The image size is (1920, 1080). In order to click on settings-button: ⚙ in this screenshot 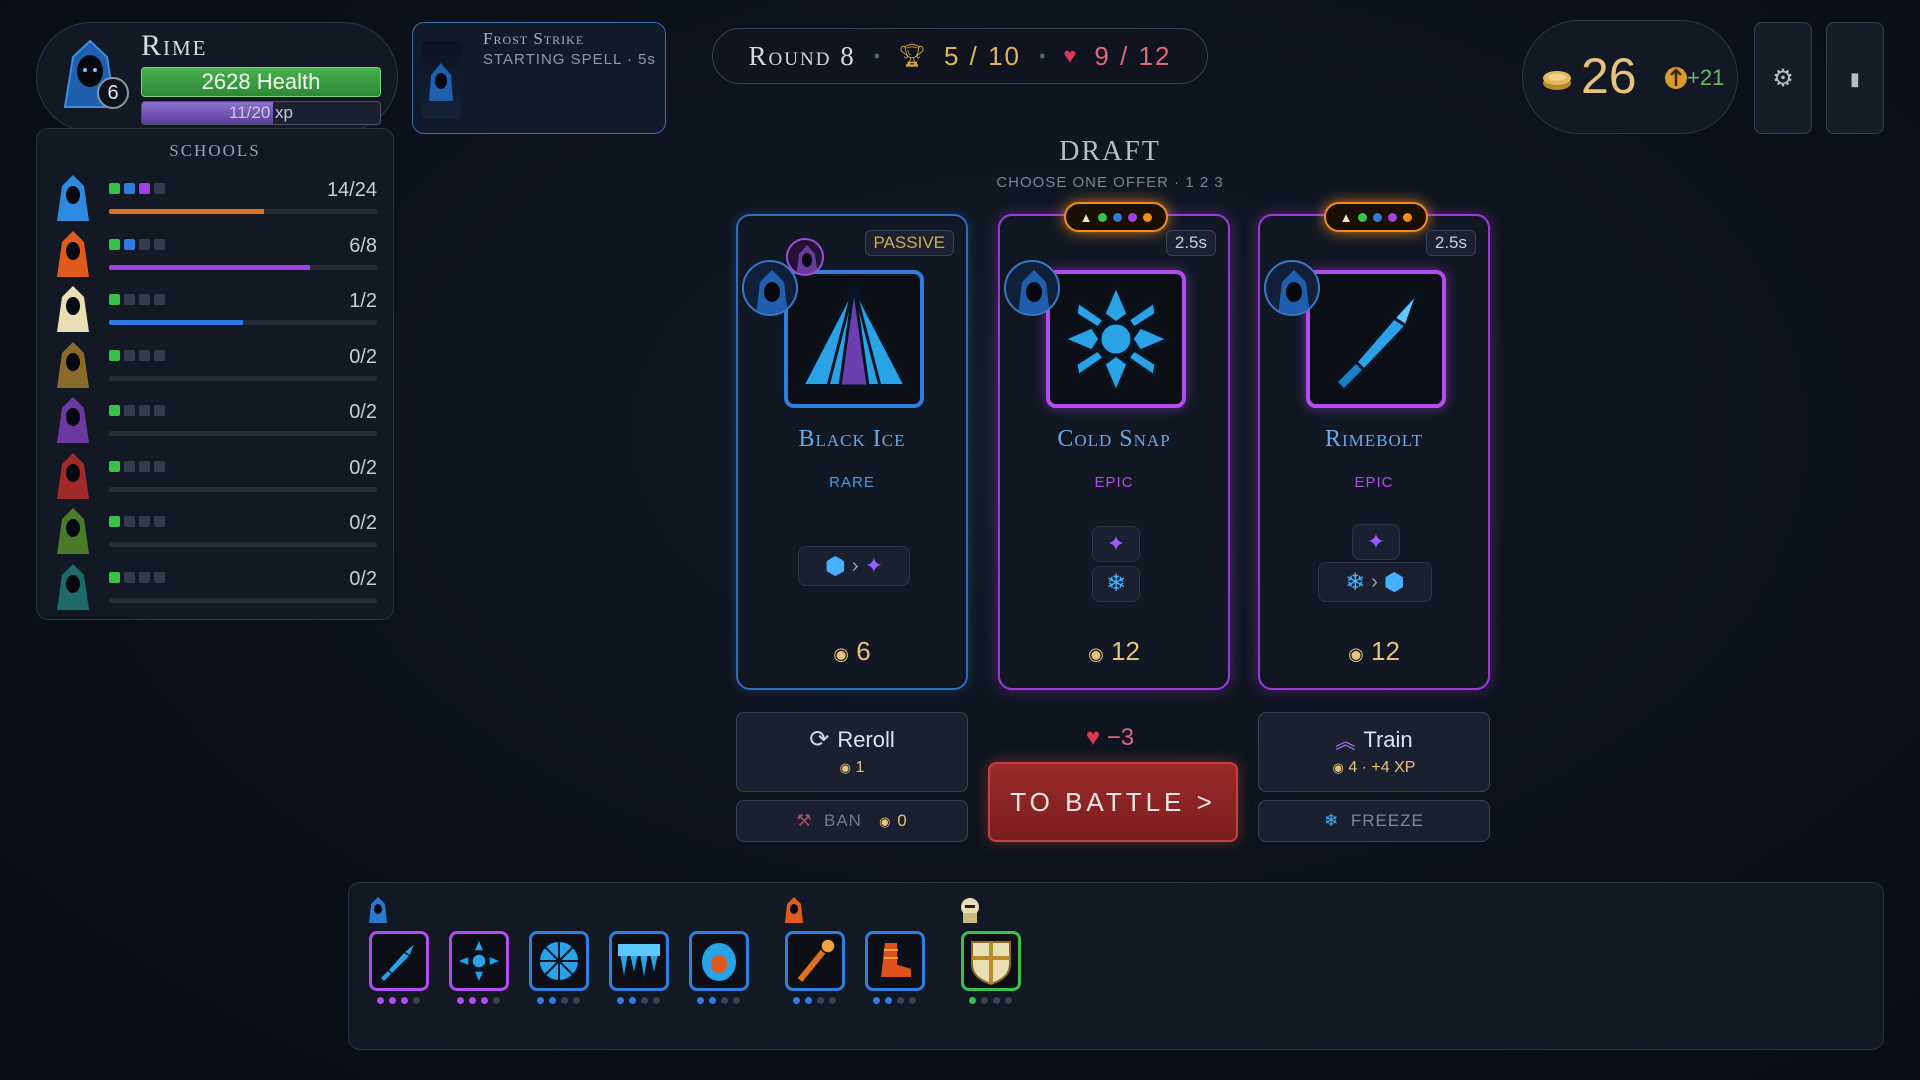, I will do `click(1783, 78)`.